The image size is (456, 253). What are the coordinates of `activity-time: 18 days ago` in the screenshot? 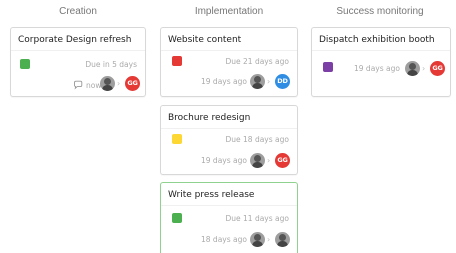 It's located at (224, 239).